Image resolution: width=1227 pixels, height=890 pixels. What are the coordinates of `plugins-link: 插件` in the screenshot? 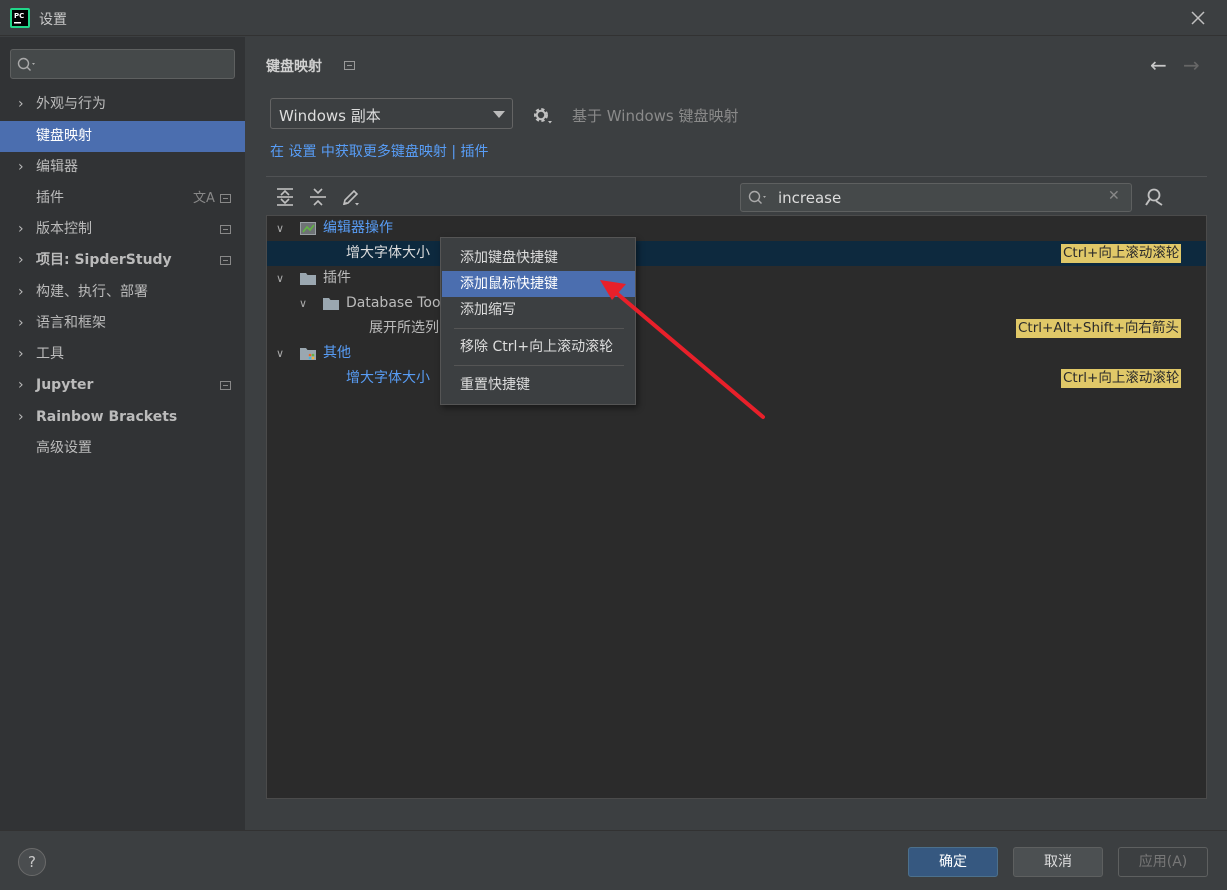 It's located at (475, 152).